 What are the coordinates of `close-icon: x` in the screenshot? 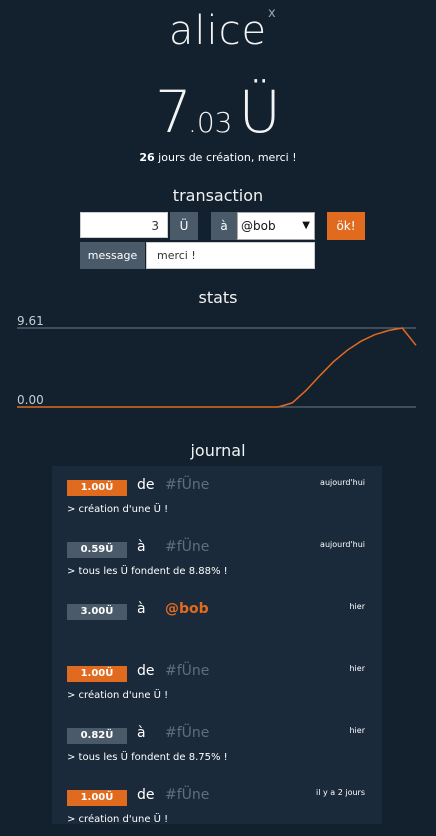 It's located at (272, 13).